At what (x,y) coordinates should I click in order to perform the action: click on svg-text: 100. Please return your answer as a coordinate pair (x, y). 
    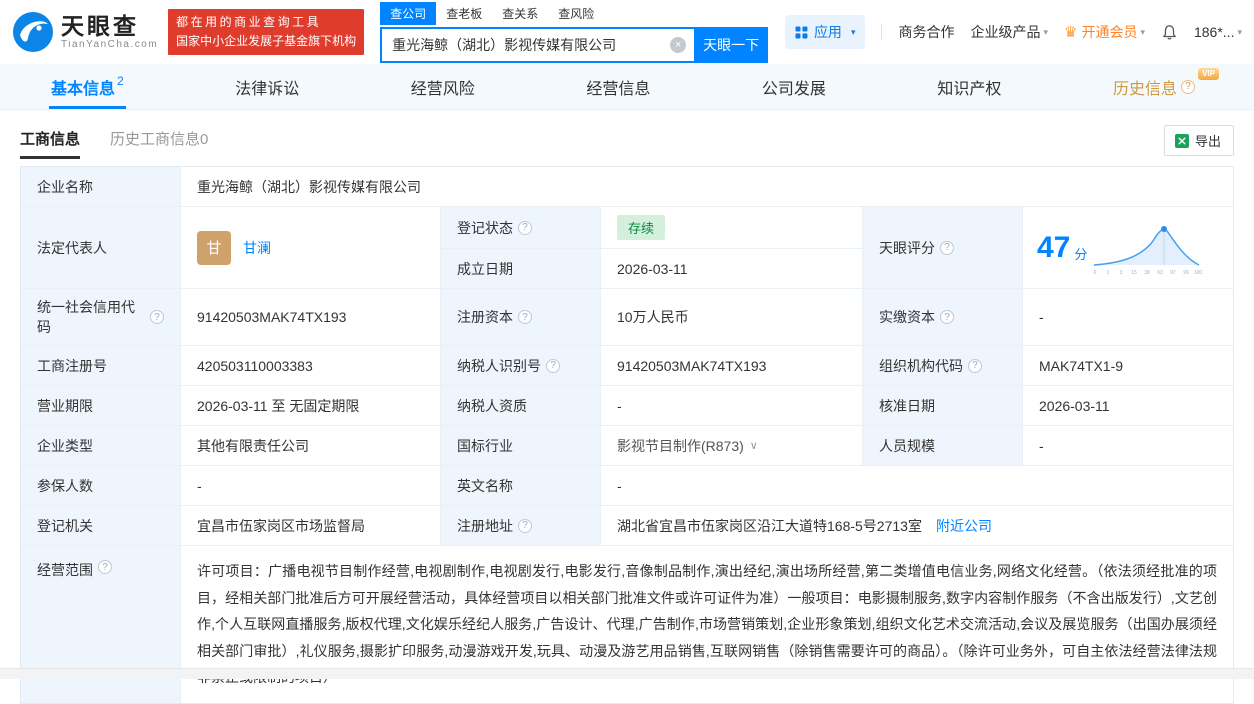
    Looking at the image, I should click on (1198, 273).